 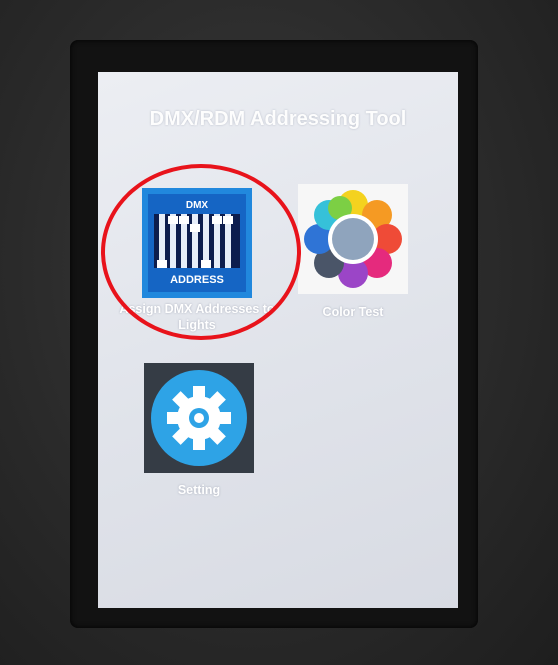 What do you see at coordinates (197, 243) in the screenshot?
I see `dmx-address-sliders-icon: DMX ADDRESS` at bounding box center [197, 243].